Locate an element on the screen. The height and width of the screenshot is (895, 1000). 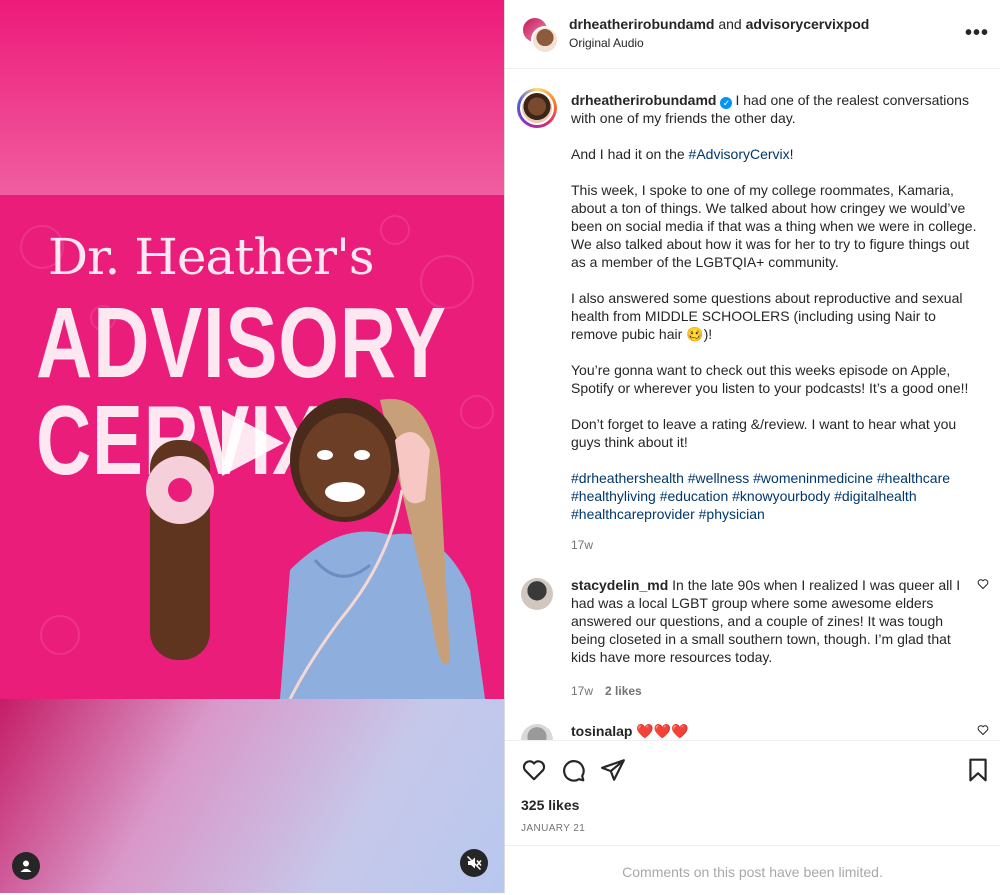
caption-username: drheatherirobundamd is located at coordinates (643, 100).